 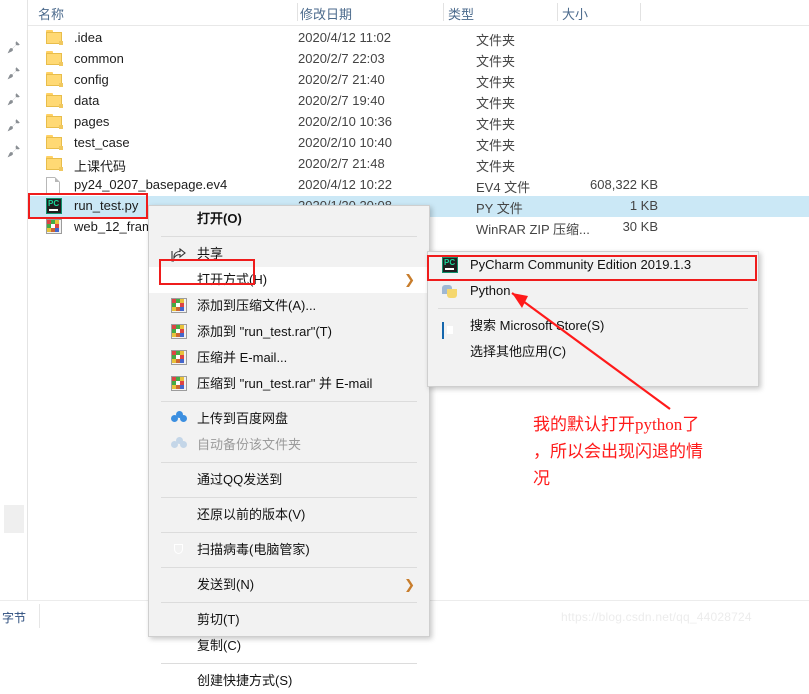 I want to click on menu-item-label: 通过QQ发送到, so click(x=240, y=479).